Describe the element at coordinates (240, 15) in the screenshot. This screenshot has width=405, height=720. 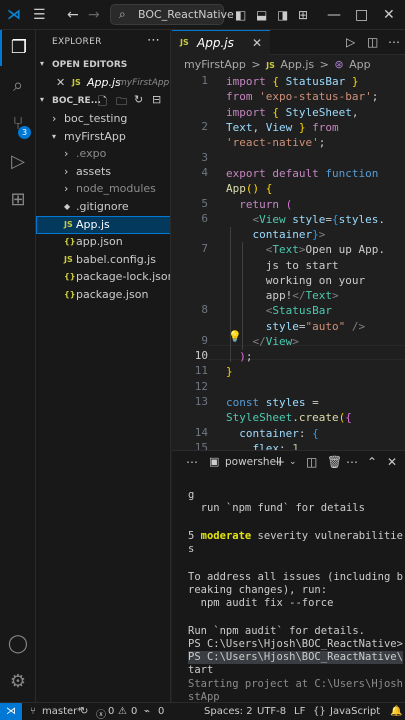
I see `toggle-sidebar-icon: ◧` at that location.